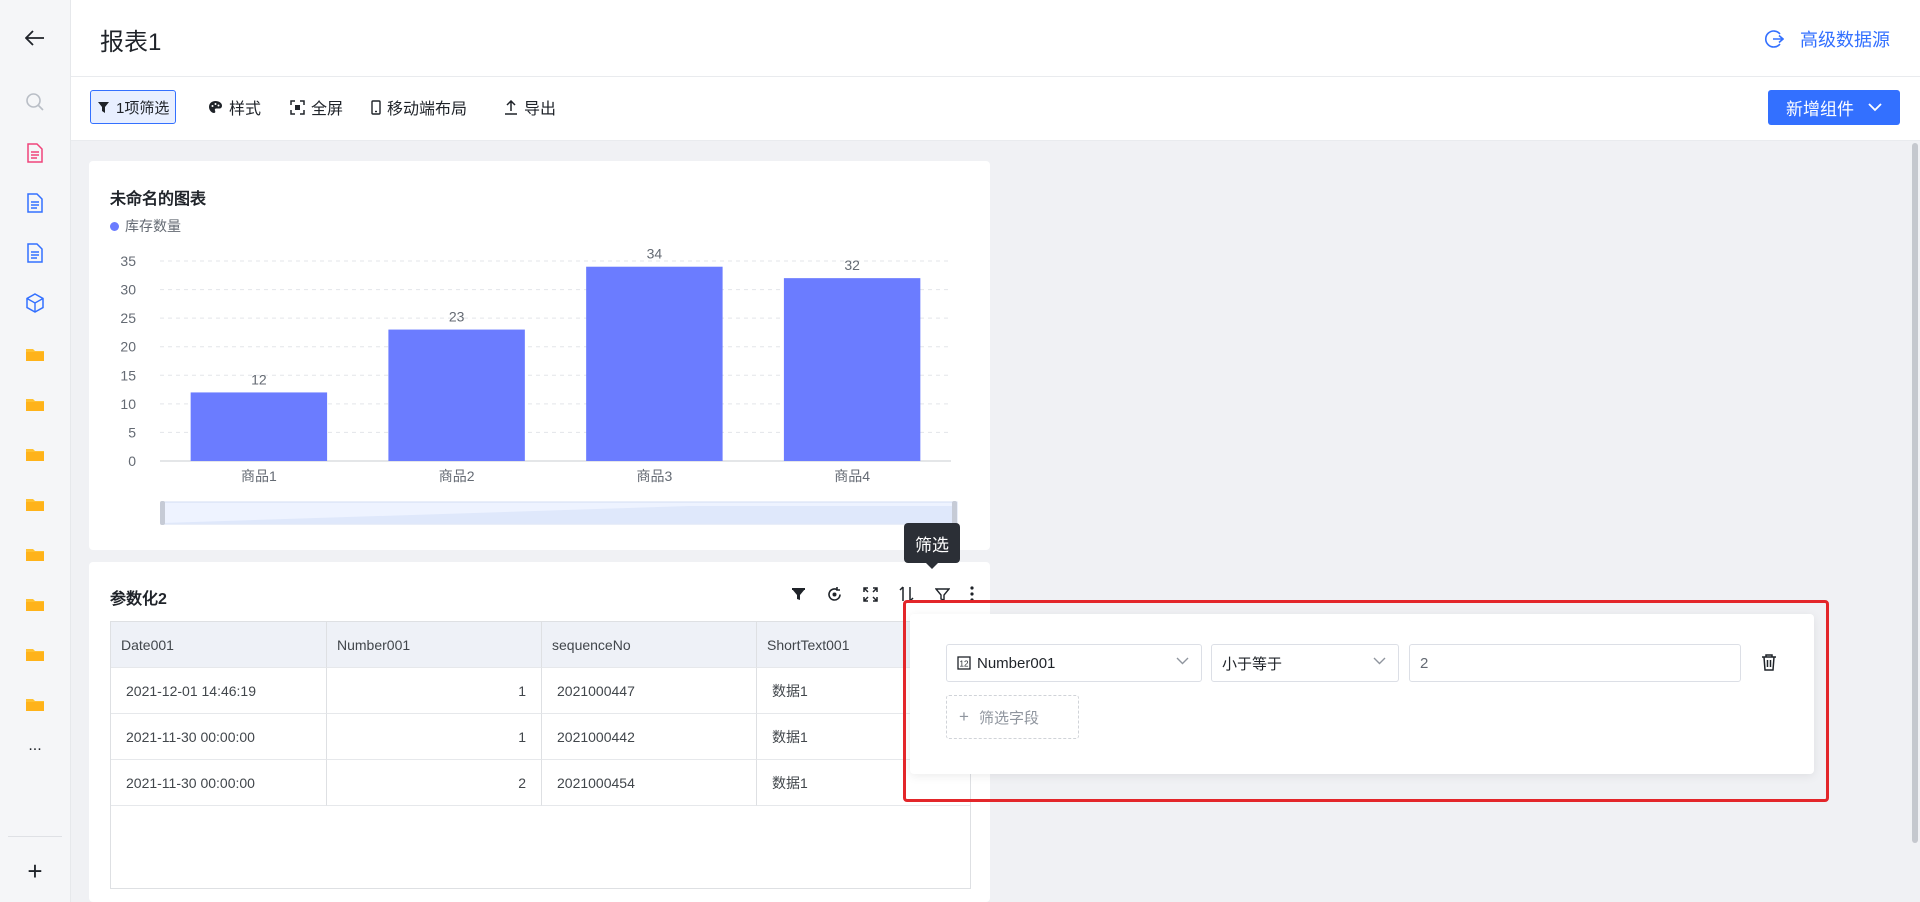  Describe the element at coordinates (35, 203) in the screenshot. I see `form-doc-icon` at that location.